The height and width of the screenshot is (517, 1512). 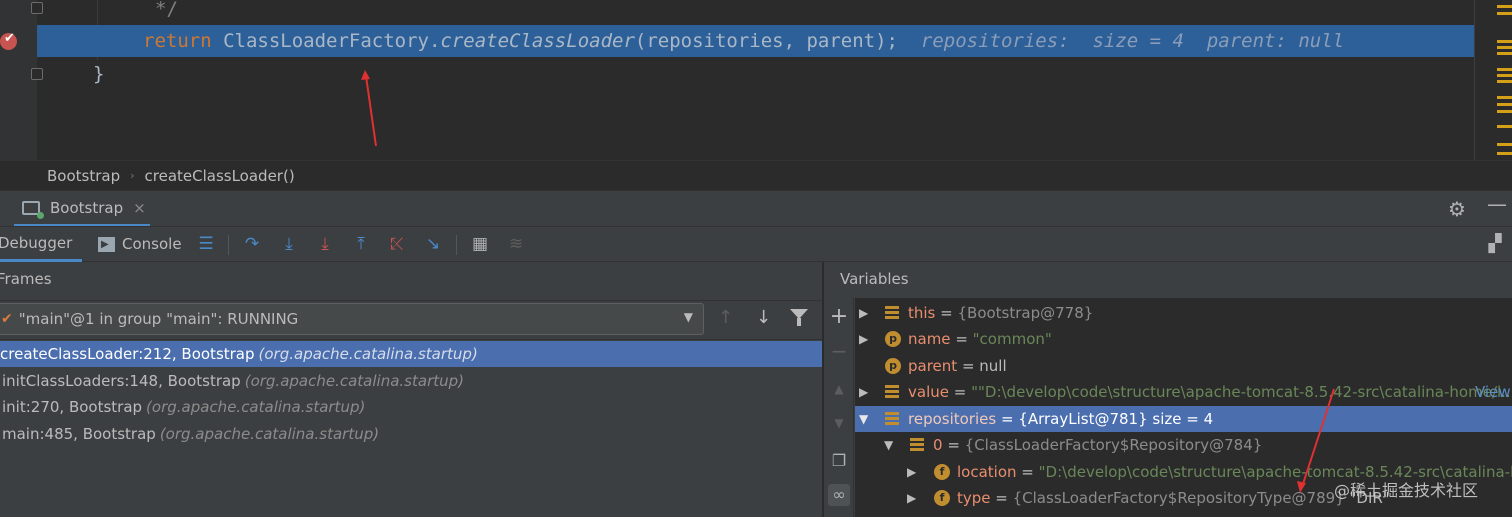 What do you see at coordinates (480, 244) in the screenshot?
I see `evaluate-expression-icon: ▦` at bounding box center [480, 244].